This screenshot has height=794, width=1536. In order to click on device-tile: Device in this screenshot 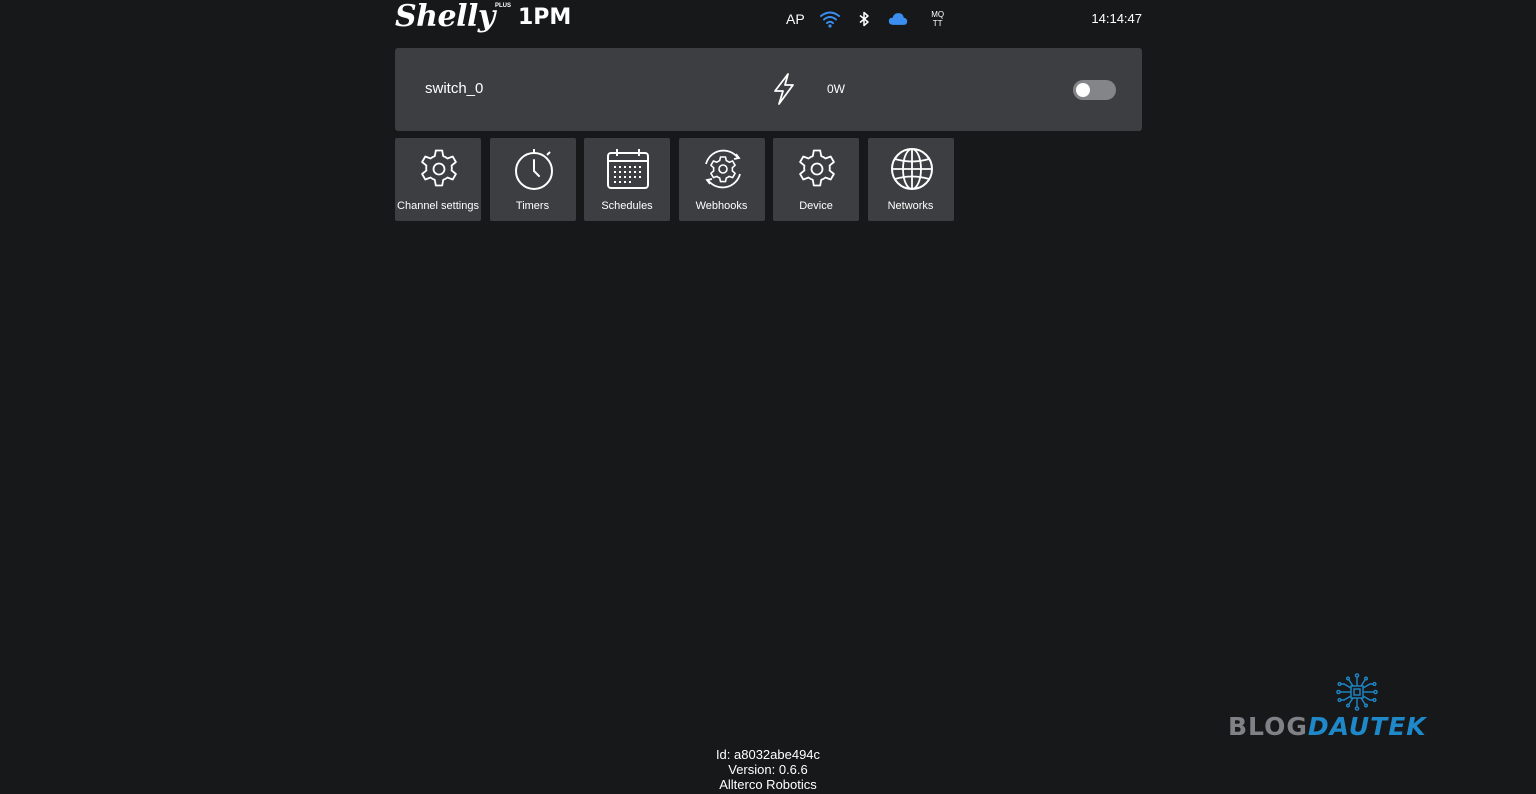, I will do `click(816, 179)`.